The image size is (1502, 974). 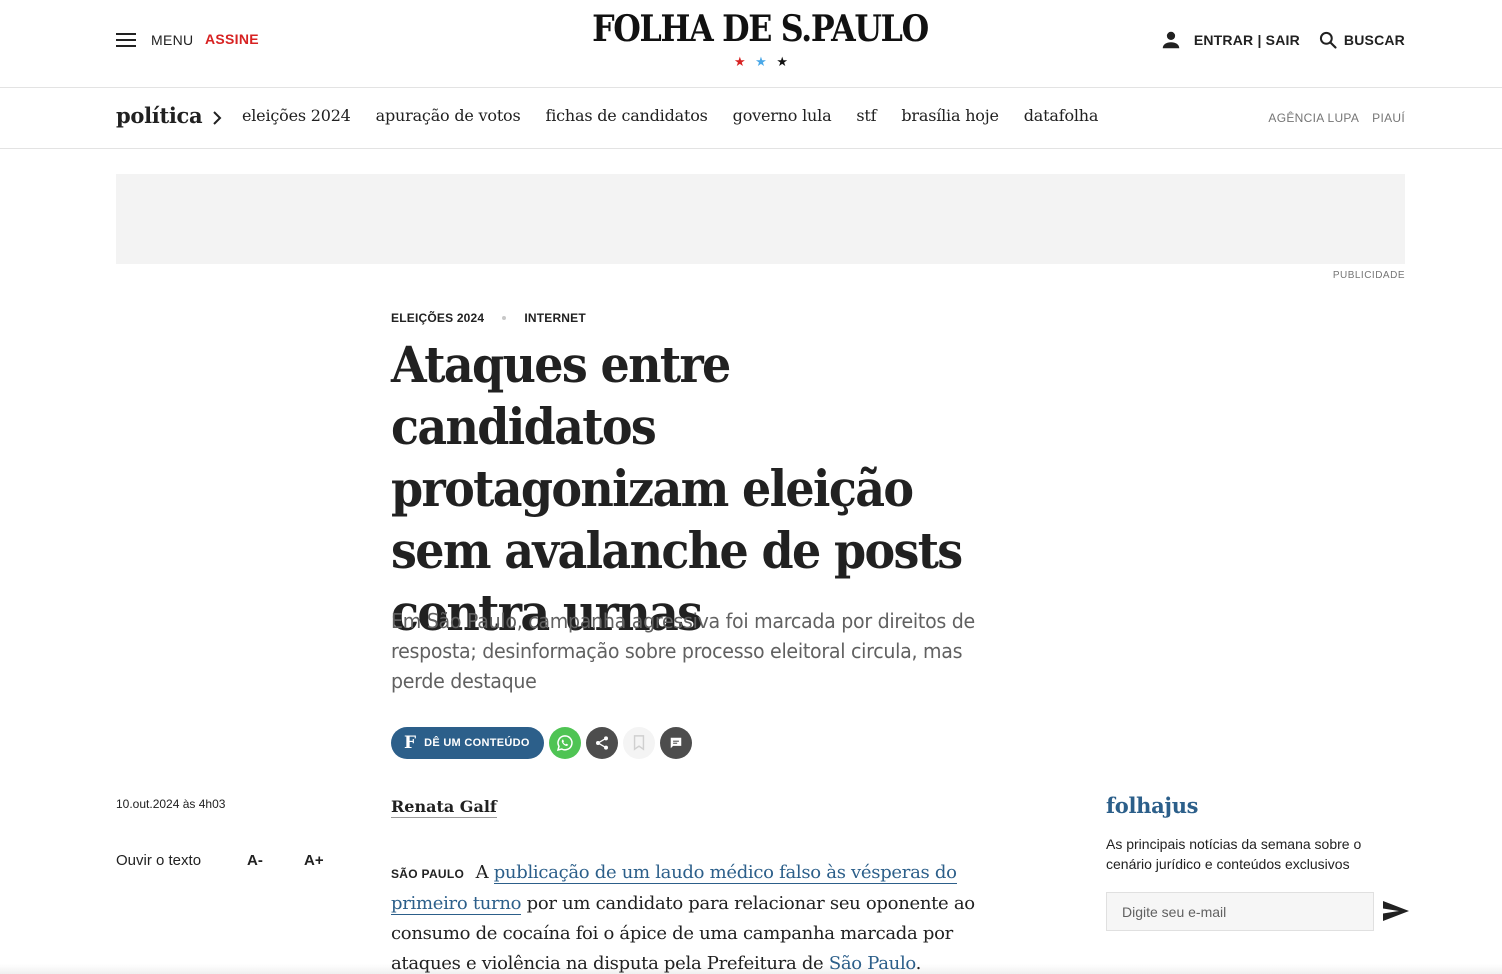 I want to click on share-toolbar: F DÊ UM CONTEÚDO, so click(x=541, y=743).